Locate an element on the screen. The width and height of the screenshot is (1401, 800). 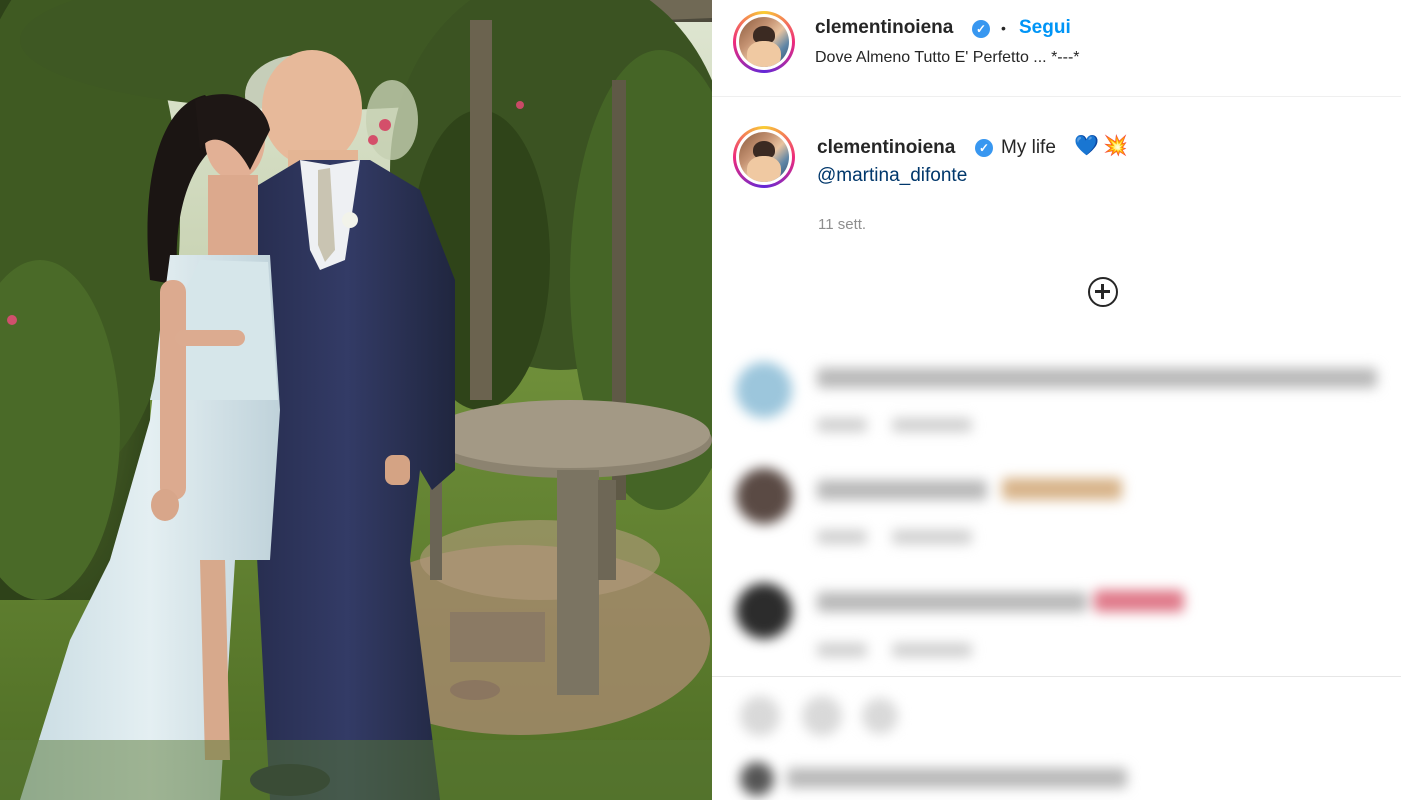
author-avatar is located at coordinates (764, 42).